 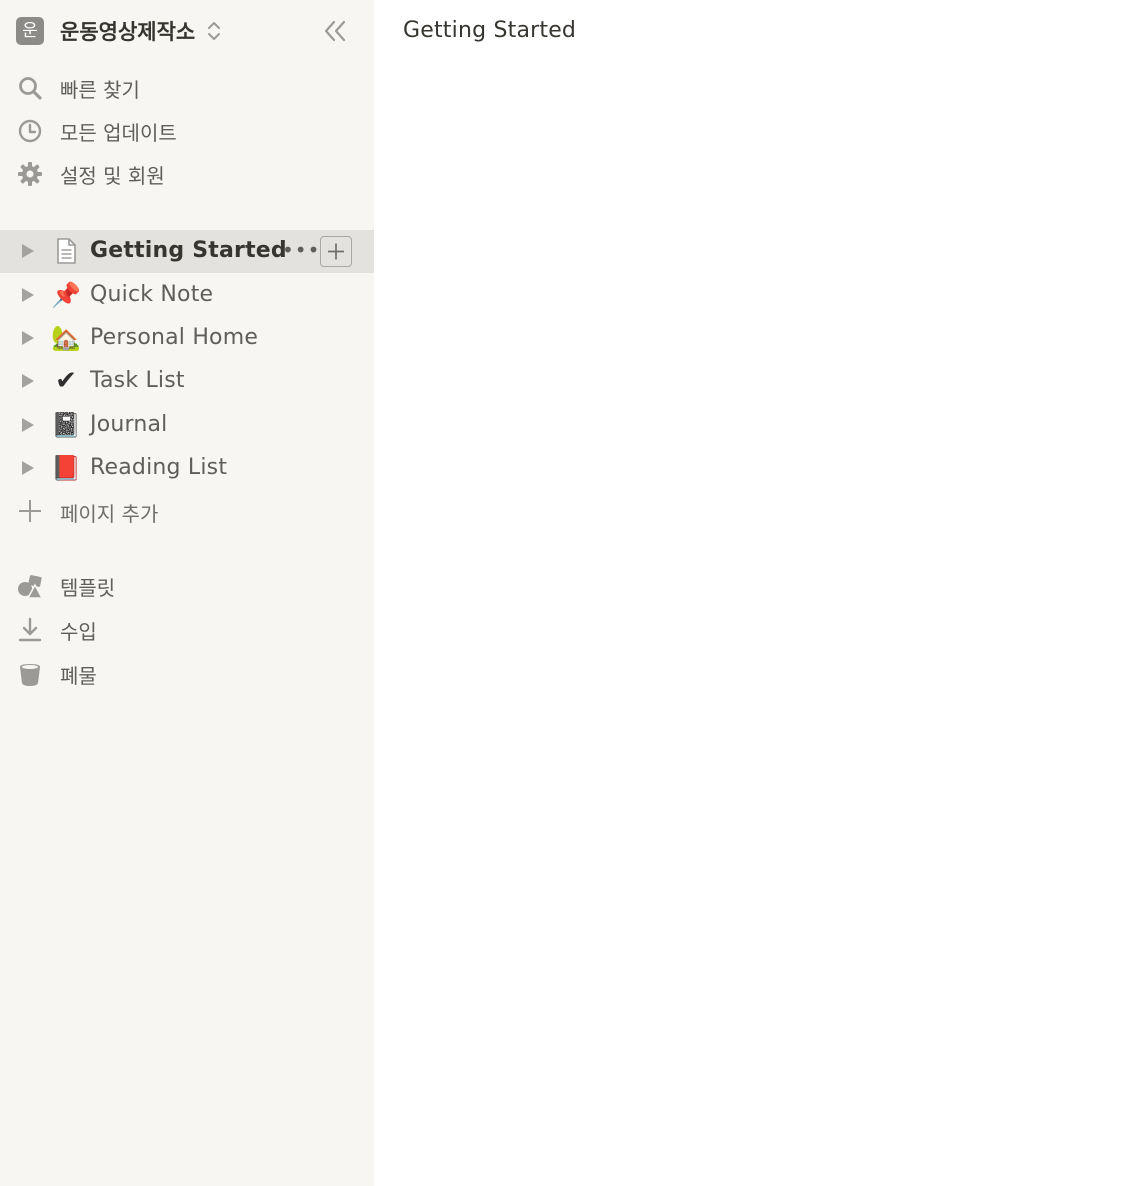 I want to click on page-item-getting-started: Getting Started •••, so click(x=187, y=251).